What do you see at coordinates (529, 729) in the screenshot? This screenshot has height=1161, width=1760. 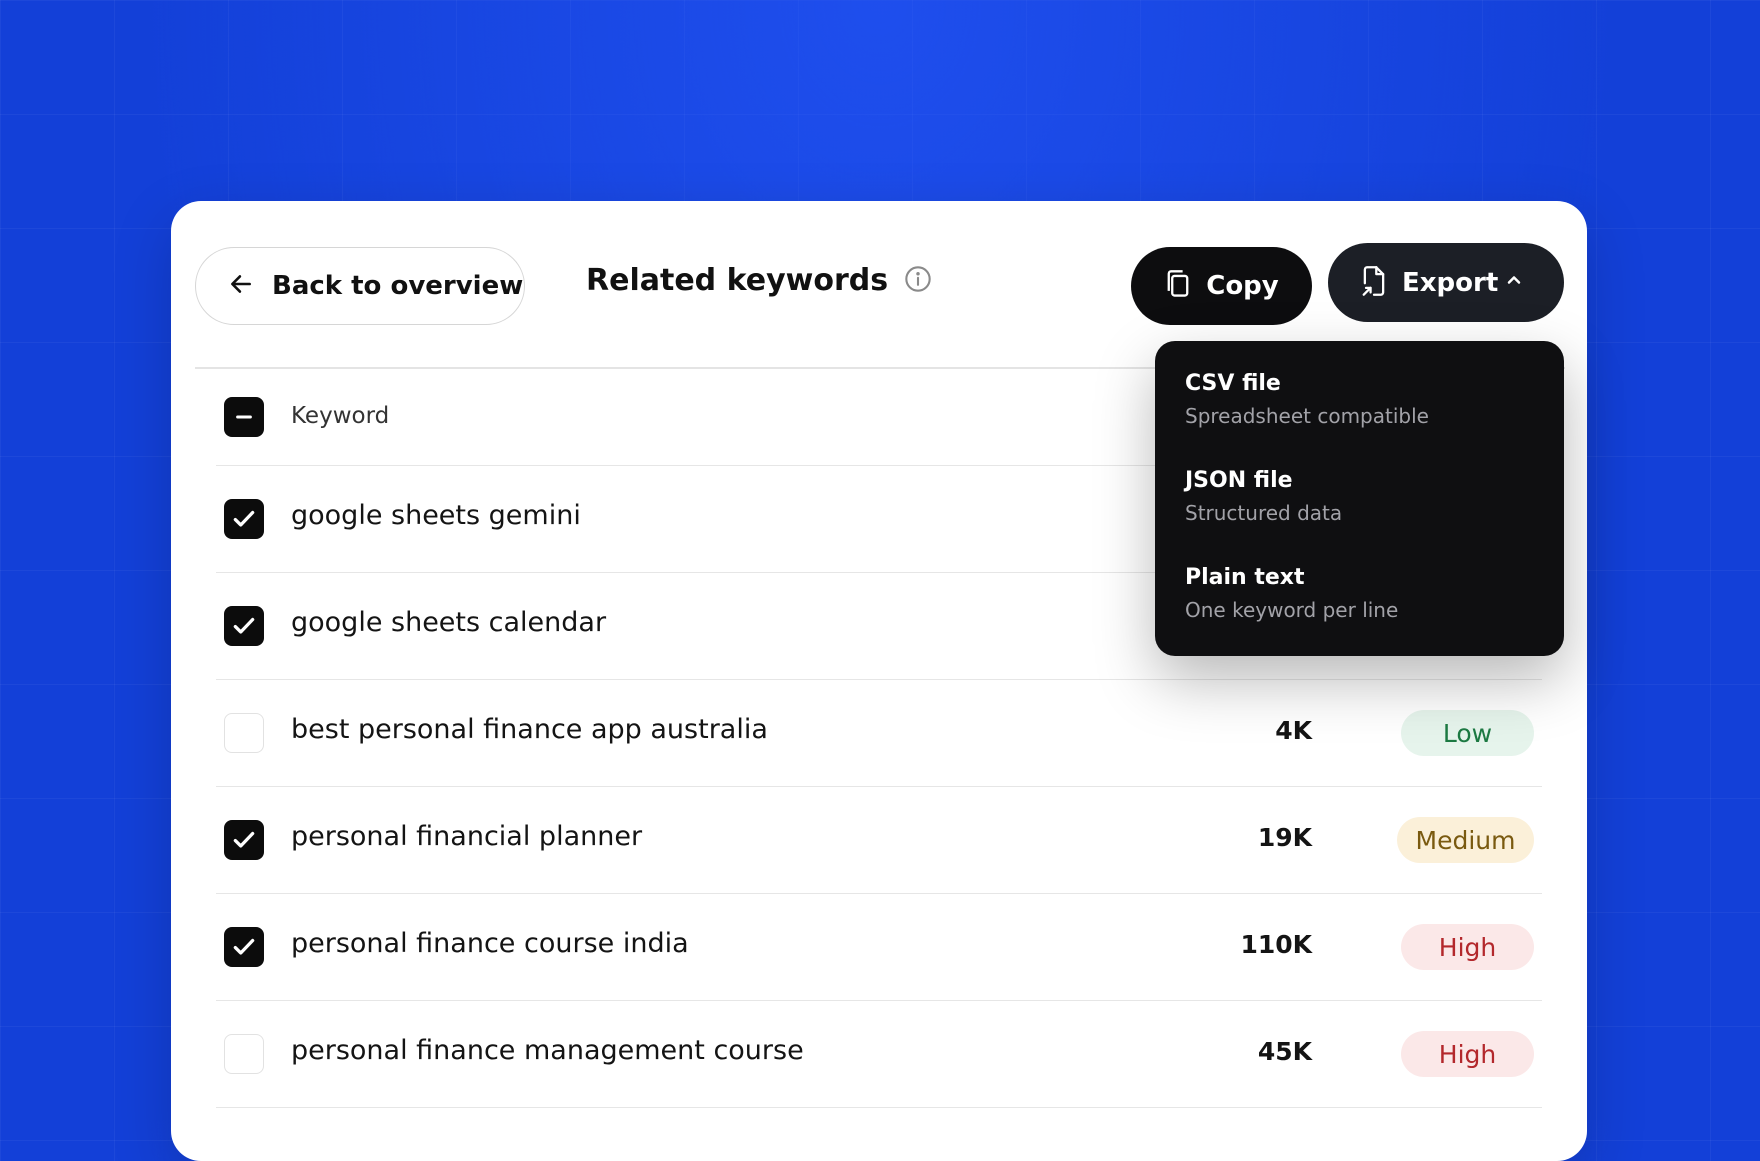 I see `keyword-text: best personal finance app australia` at bounding box center [529, 729].